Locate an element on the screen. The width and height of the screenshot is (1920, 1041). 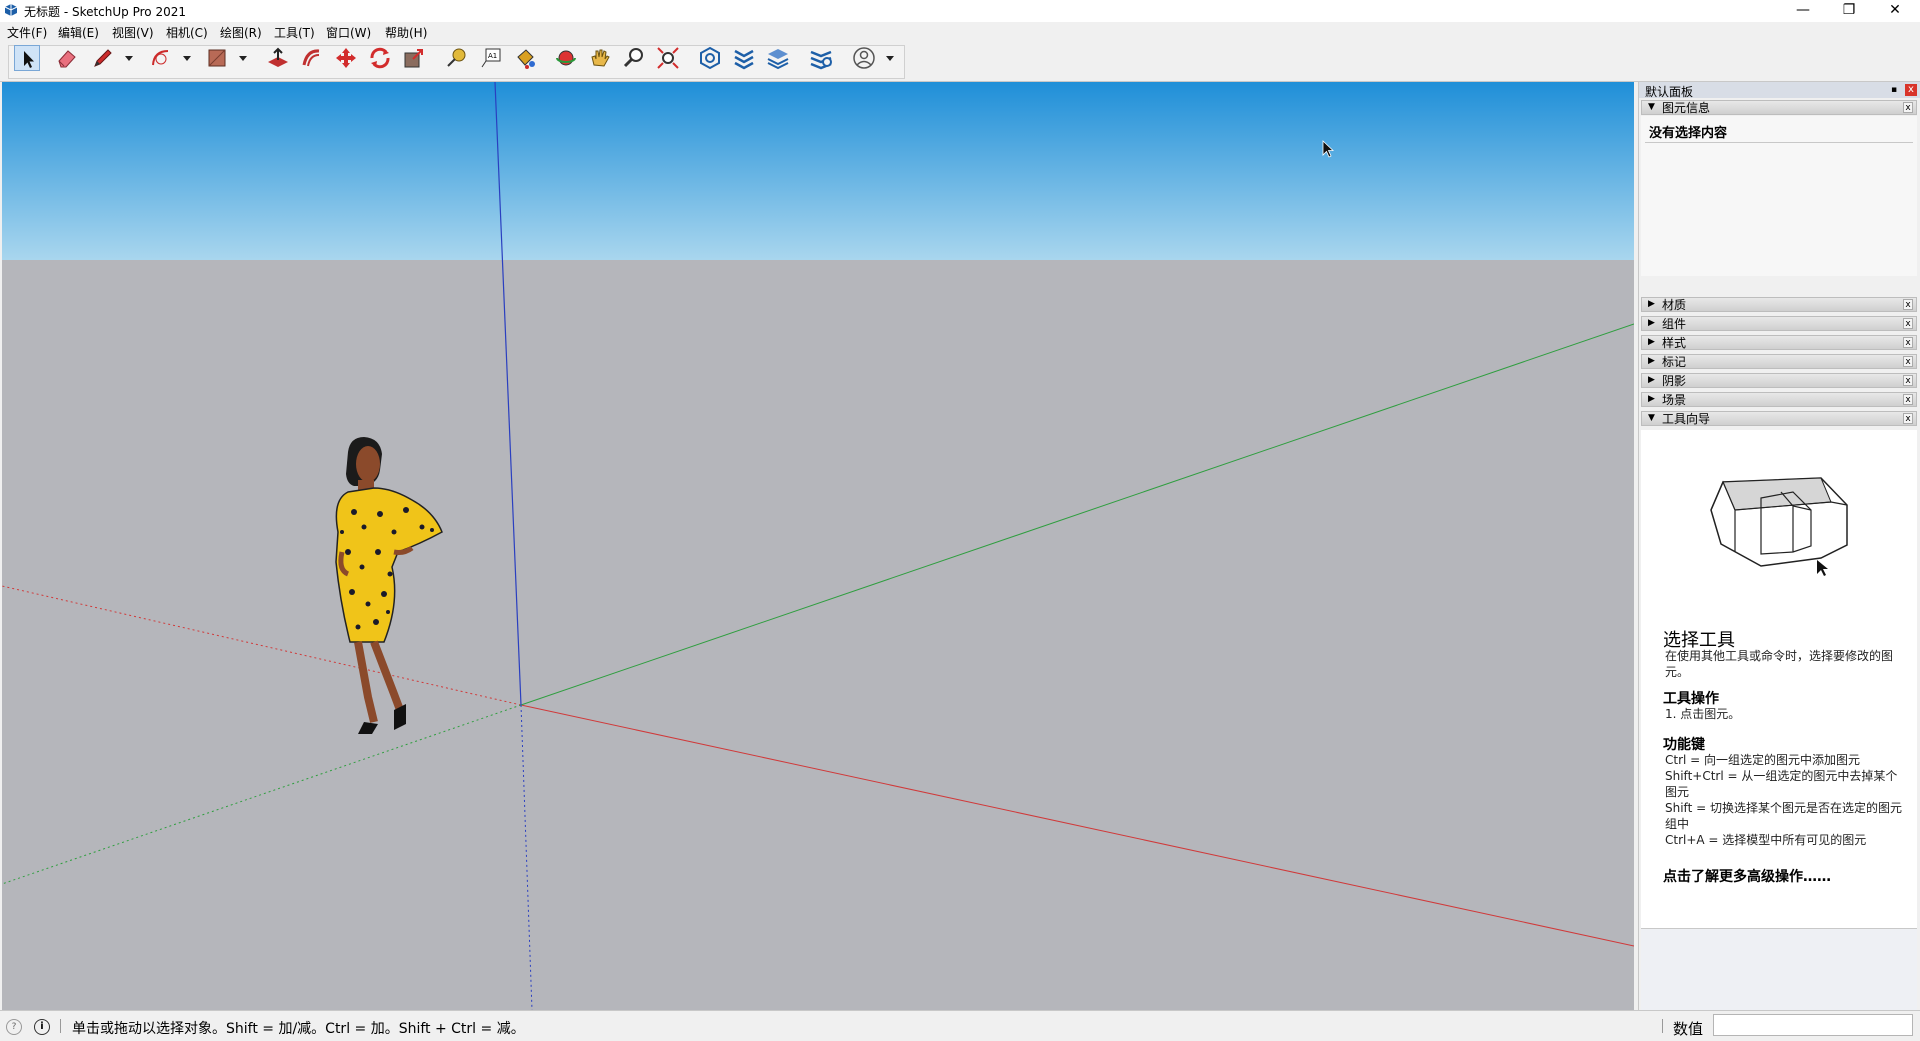
menu-edit: 编辑(E) is located at coordinates (78, 32).